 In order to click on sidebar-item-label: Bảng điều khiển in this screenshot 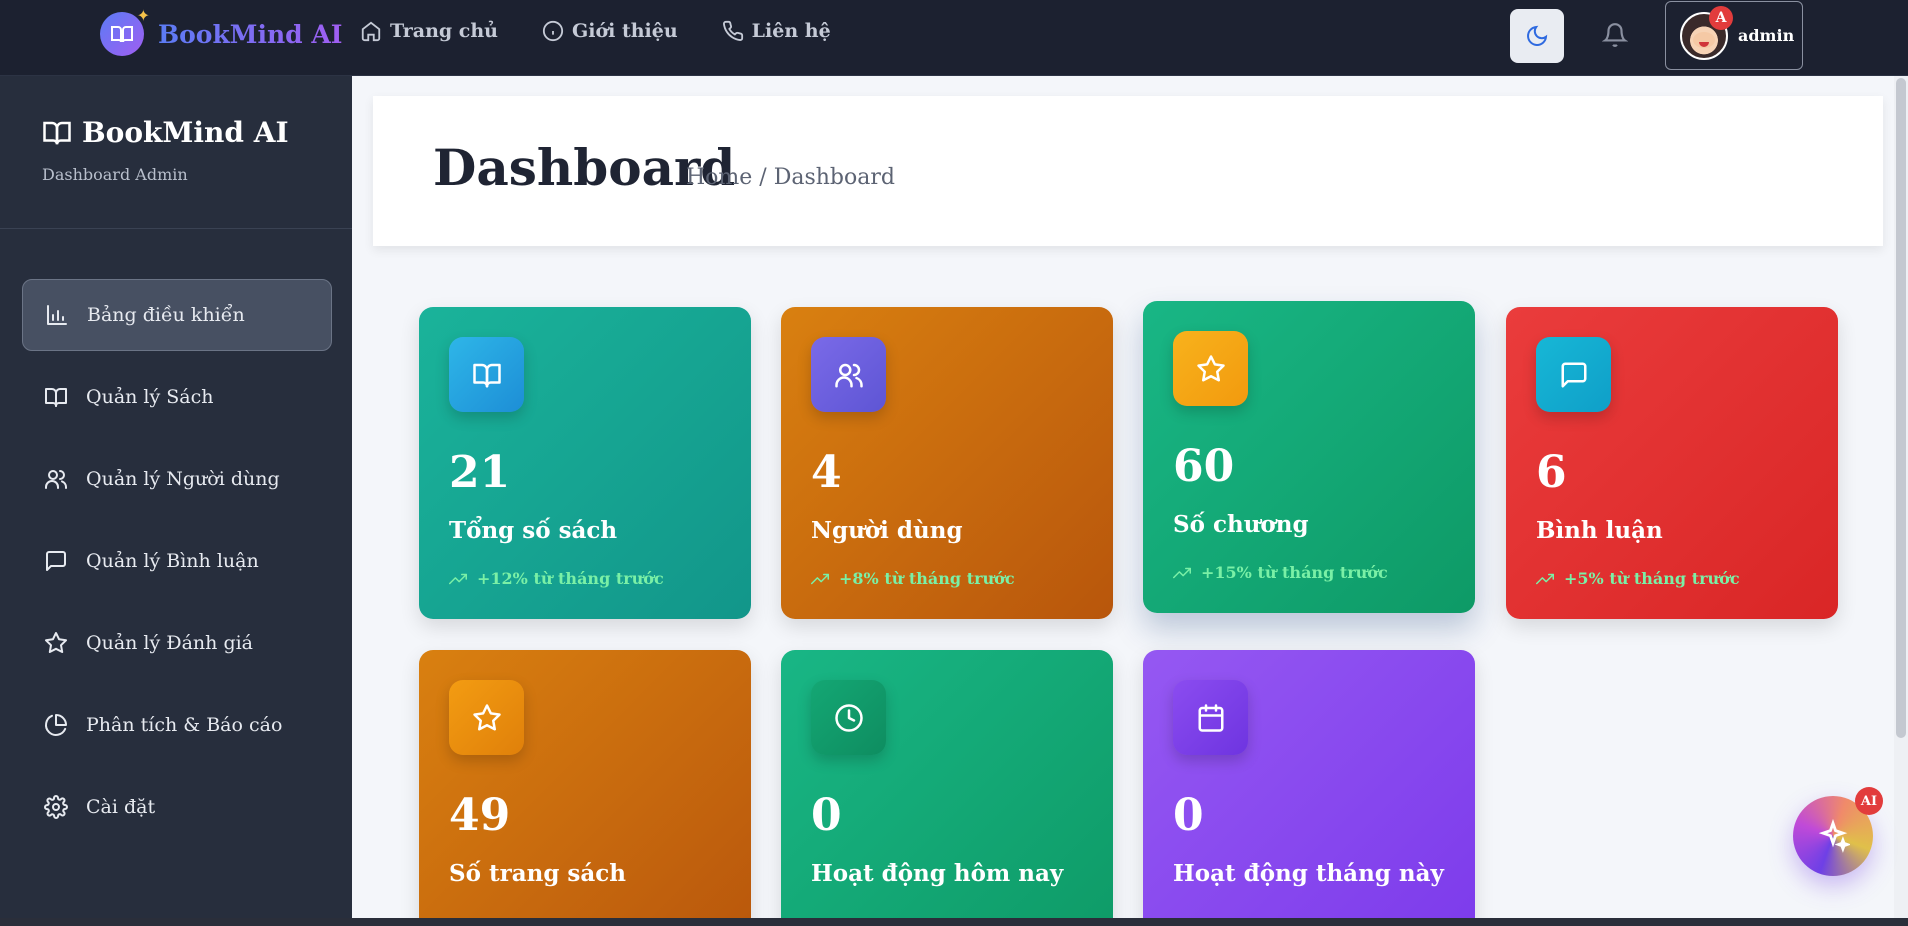, I will do `click(166, 315)`.